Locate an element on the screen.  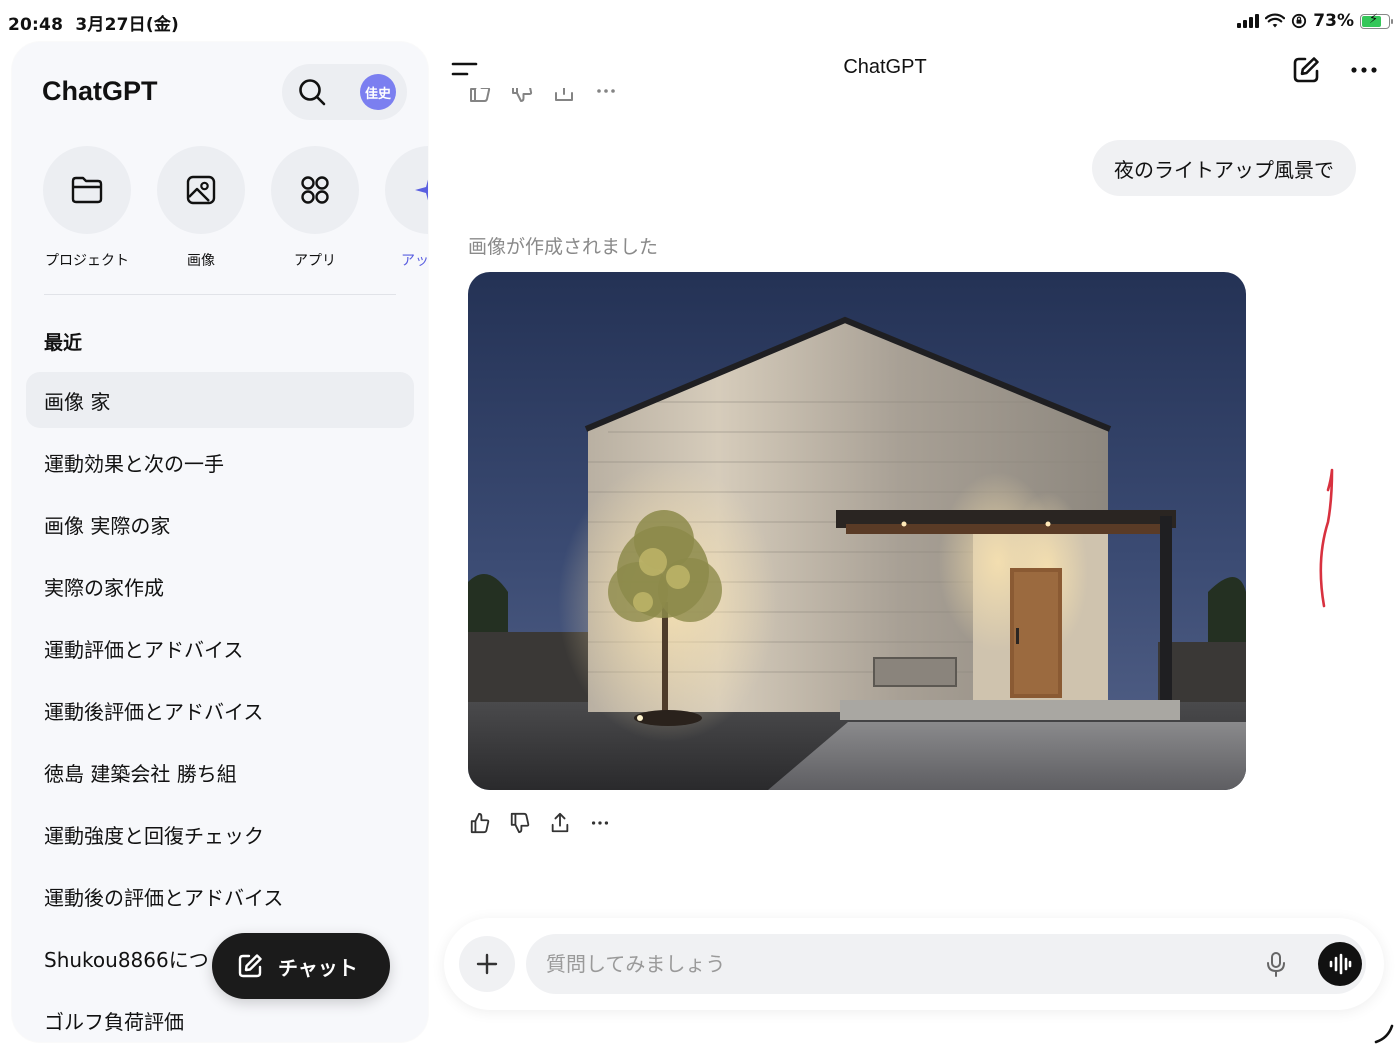
new-chat-button: チャット is located at coordinates (301, 966).